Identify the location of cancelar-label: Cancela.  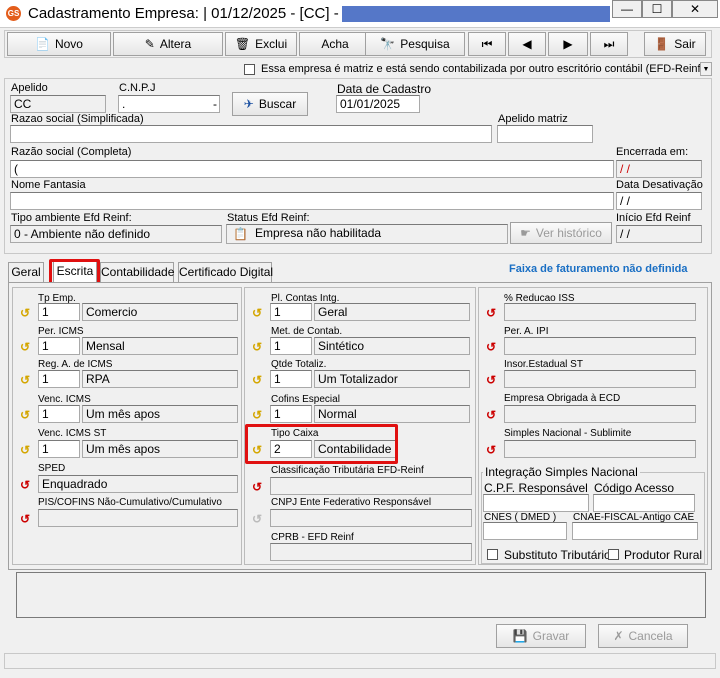
(650, 636).